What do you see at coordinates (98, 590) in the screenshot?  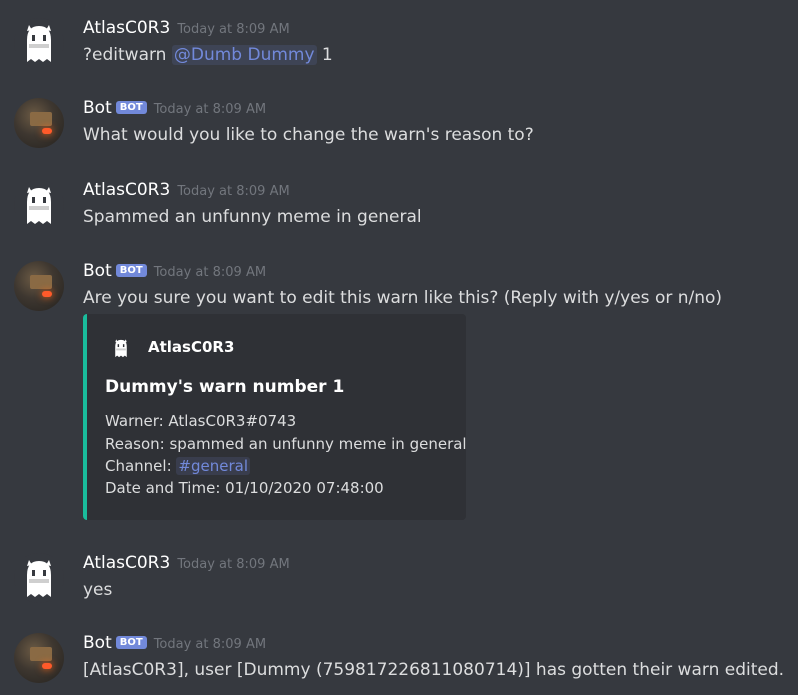 I see `message-content: yes` at bounding box center [98, 590].